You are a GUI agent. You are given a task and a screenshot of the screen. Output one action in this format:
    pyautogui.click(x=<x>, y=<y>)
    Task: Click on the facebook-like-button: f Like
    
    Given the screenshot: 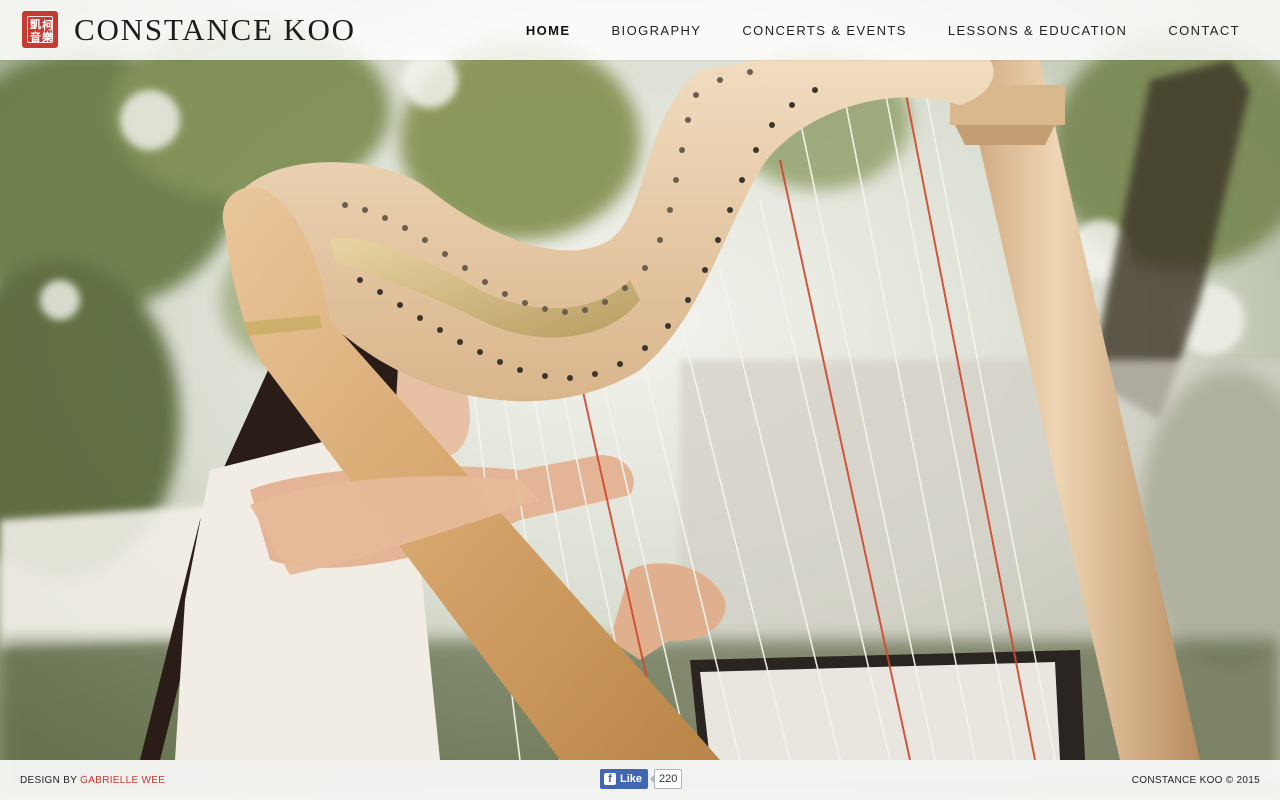 What is the action you would take?
    pyautogui.click(x=624, y=779)
    